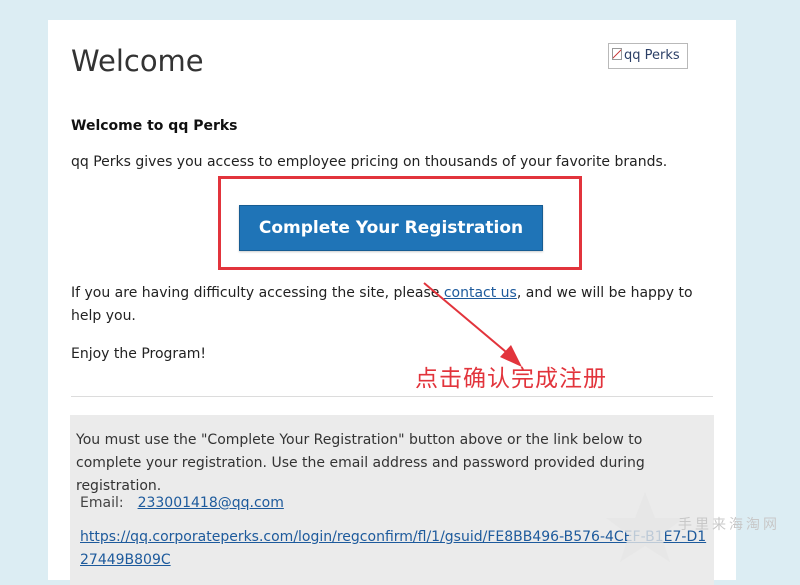 The height and width of the screenshot is (585, 800). Describe the element at coordinates (511, 379) in the screenshot. I see `annotation-text: 点击确认完成注册` at that location.